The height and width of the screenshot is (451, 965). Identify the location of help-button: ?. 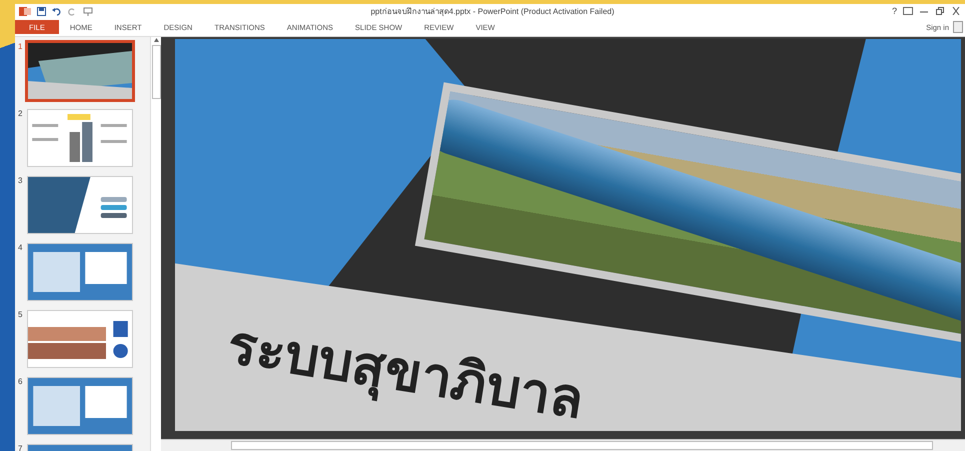
(894, 11).